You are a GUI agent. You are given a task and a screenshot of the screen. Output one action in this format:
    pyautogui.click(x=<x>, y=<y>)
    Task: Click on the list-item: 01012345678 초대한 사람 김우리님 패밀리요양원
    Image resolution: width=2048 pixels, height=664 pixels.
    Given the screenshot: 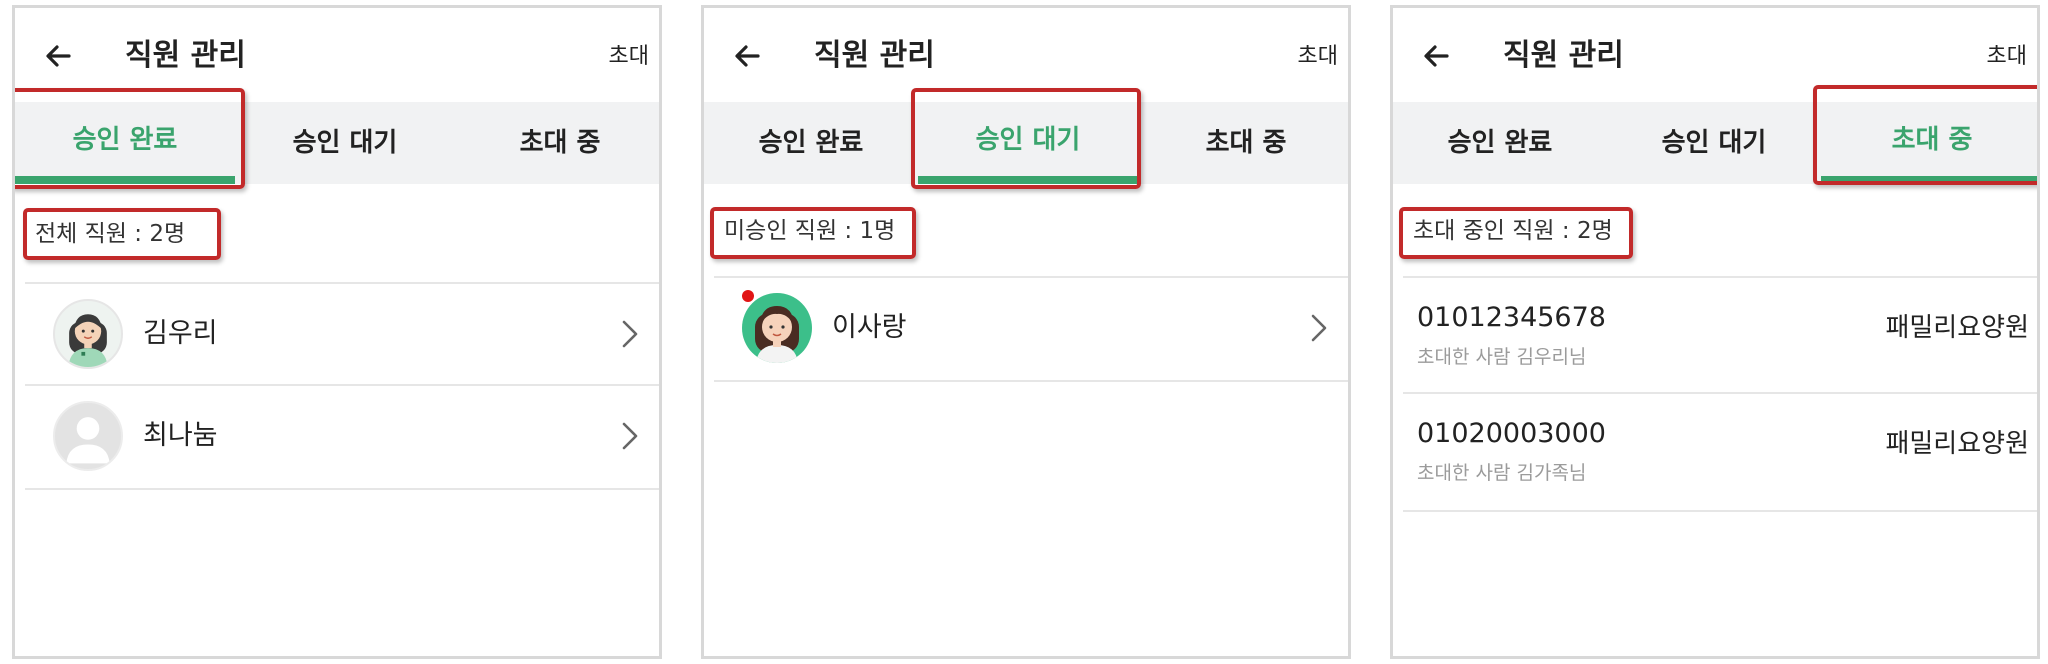 What is the action you would take?
    pyautogui.click(x=1720, y=335)
    